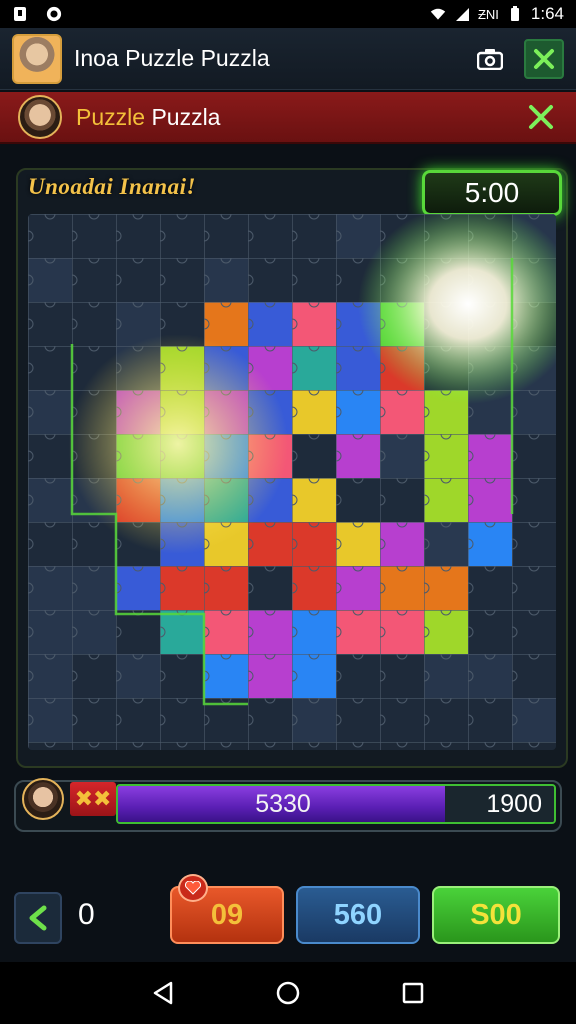 The height and width of the screenshot is (1024, 576). What do you see at coordinates (178, 444) in the screenshot?
I see `left-glow` at bounding box center [178, 444].